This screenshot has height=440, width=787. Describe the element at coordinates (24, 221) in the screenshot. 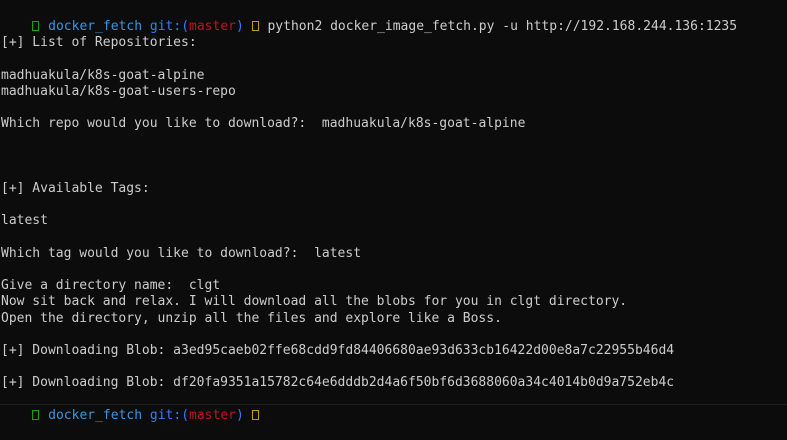

I see `tag-list-item: latest` at that location.